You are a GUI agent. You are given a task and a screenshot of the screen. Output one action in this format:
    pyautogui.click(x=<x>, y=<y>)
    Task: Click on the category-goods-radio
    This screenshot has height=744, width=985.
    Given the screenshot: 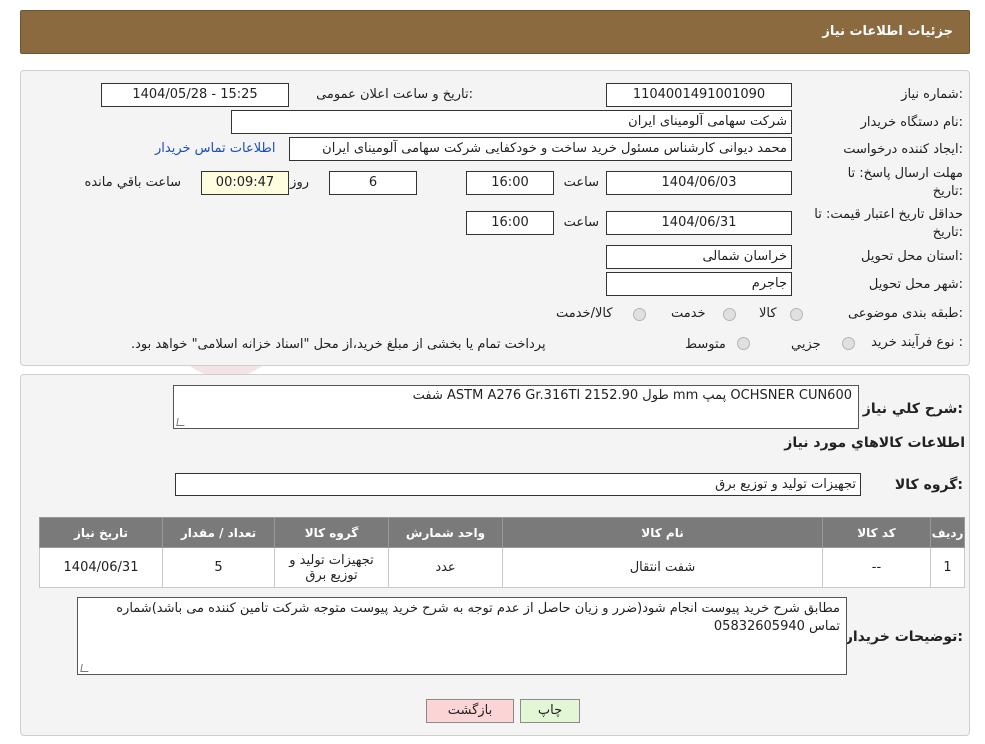 What is the action you would take?
    pyautogui.click(x=796, y=314)
    